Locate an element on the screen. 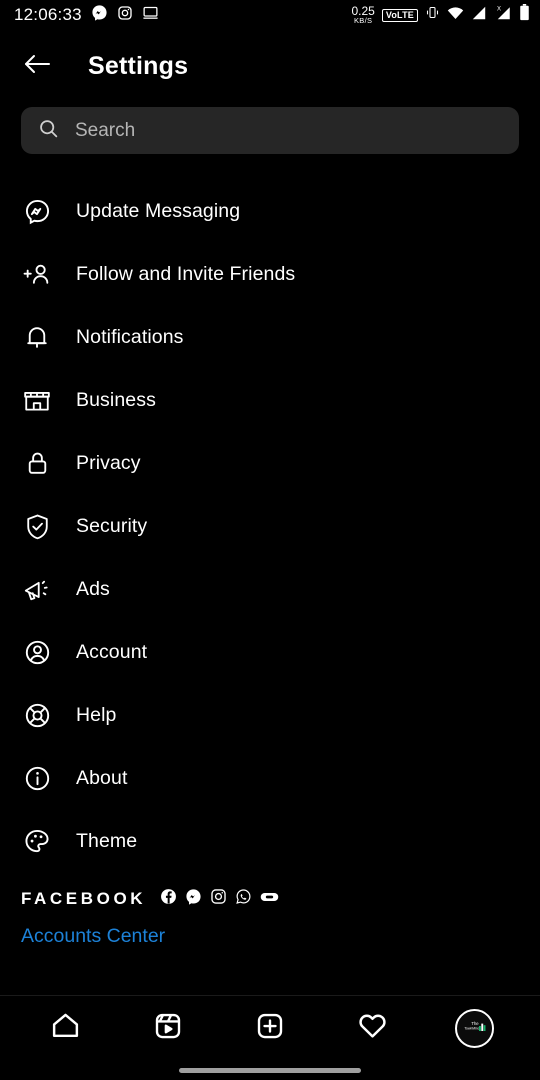 The width and height of the screenshot is (540, 1080). wifi-icon is located at coordinates (455, 15).